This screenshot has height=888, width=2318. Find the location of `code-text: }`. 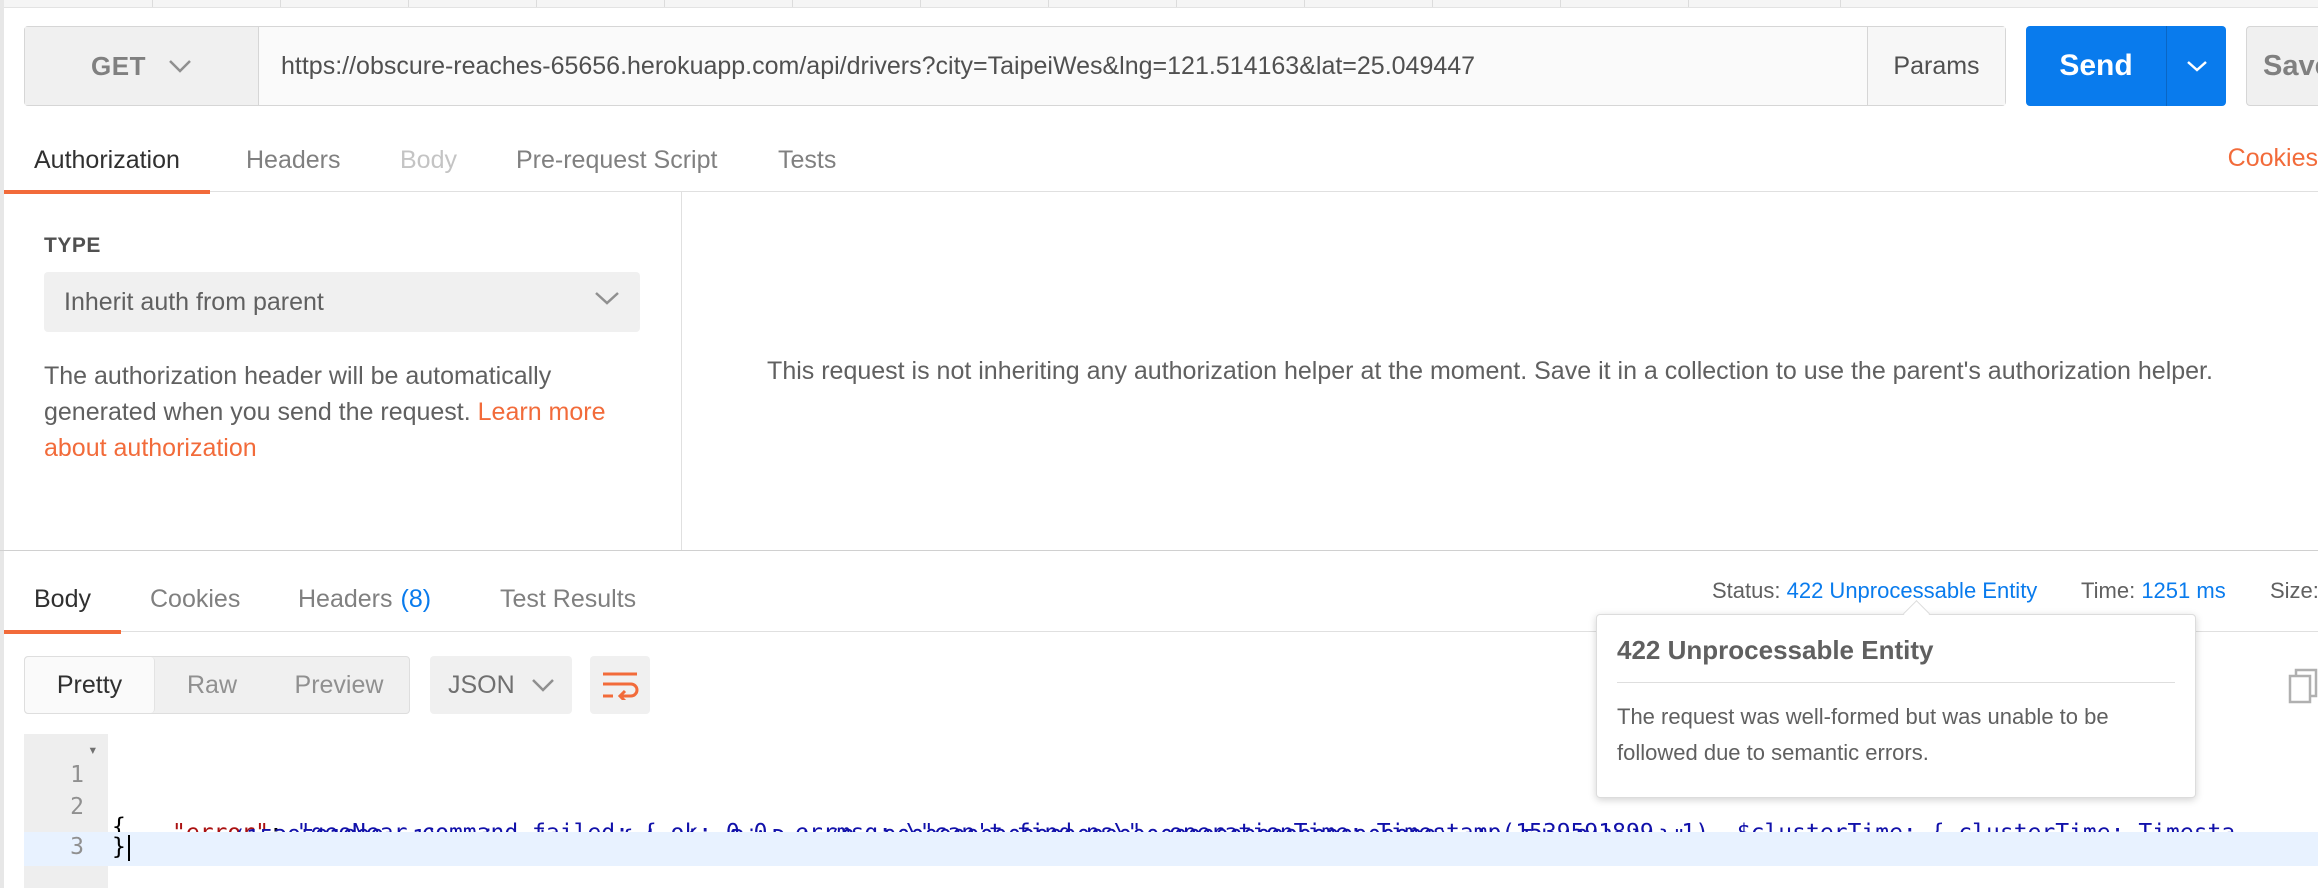

code-text: } is located at coordinates (121, 847).